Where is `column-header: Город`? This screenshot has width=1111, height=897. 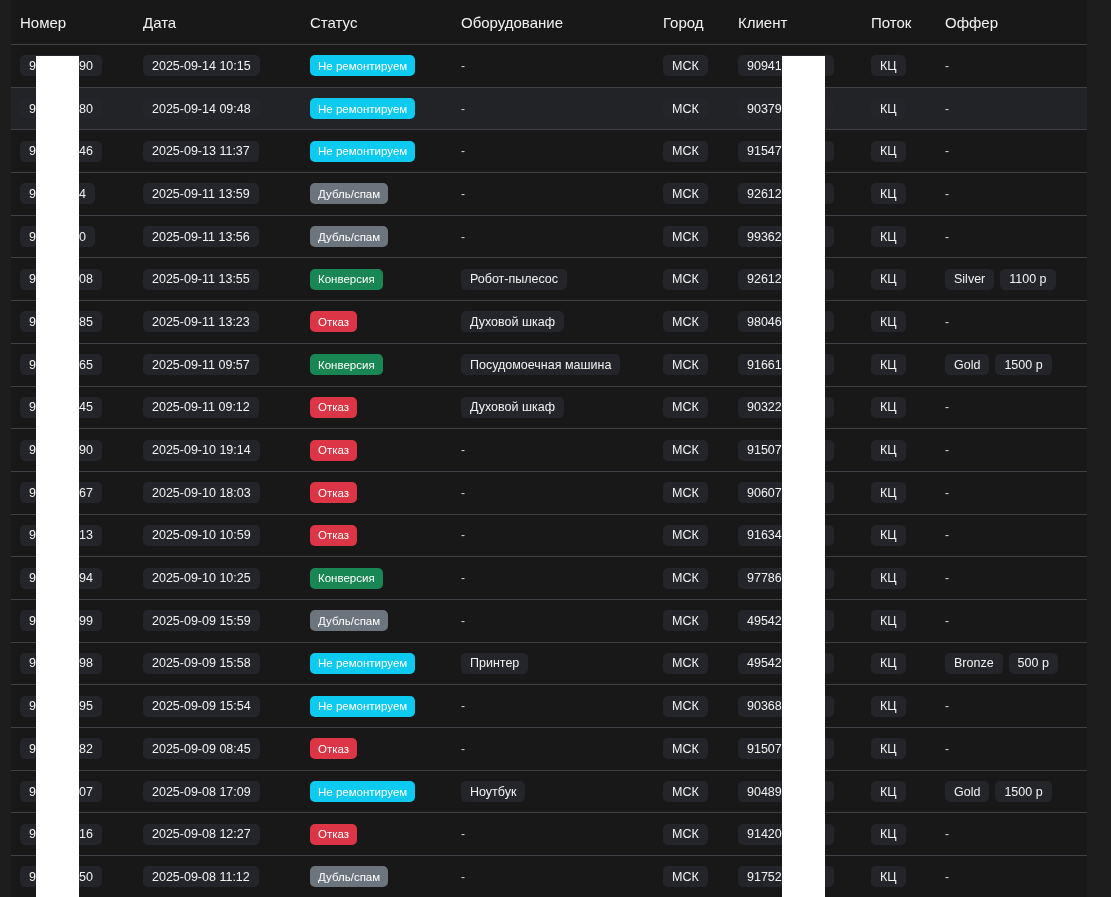 column-header: Город is located at coordinates (683, 22).